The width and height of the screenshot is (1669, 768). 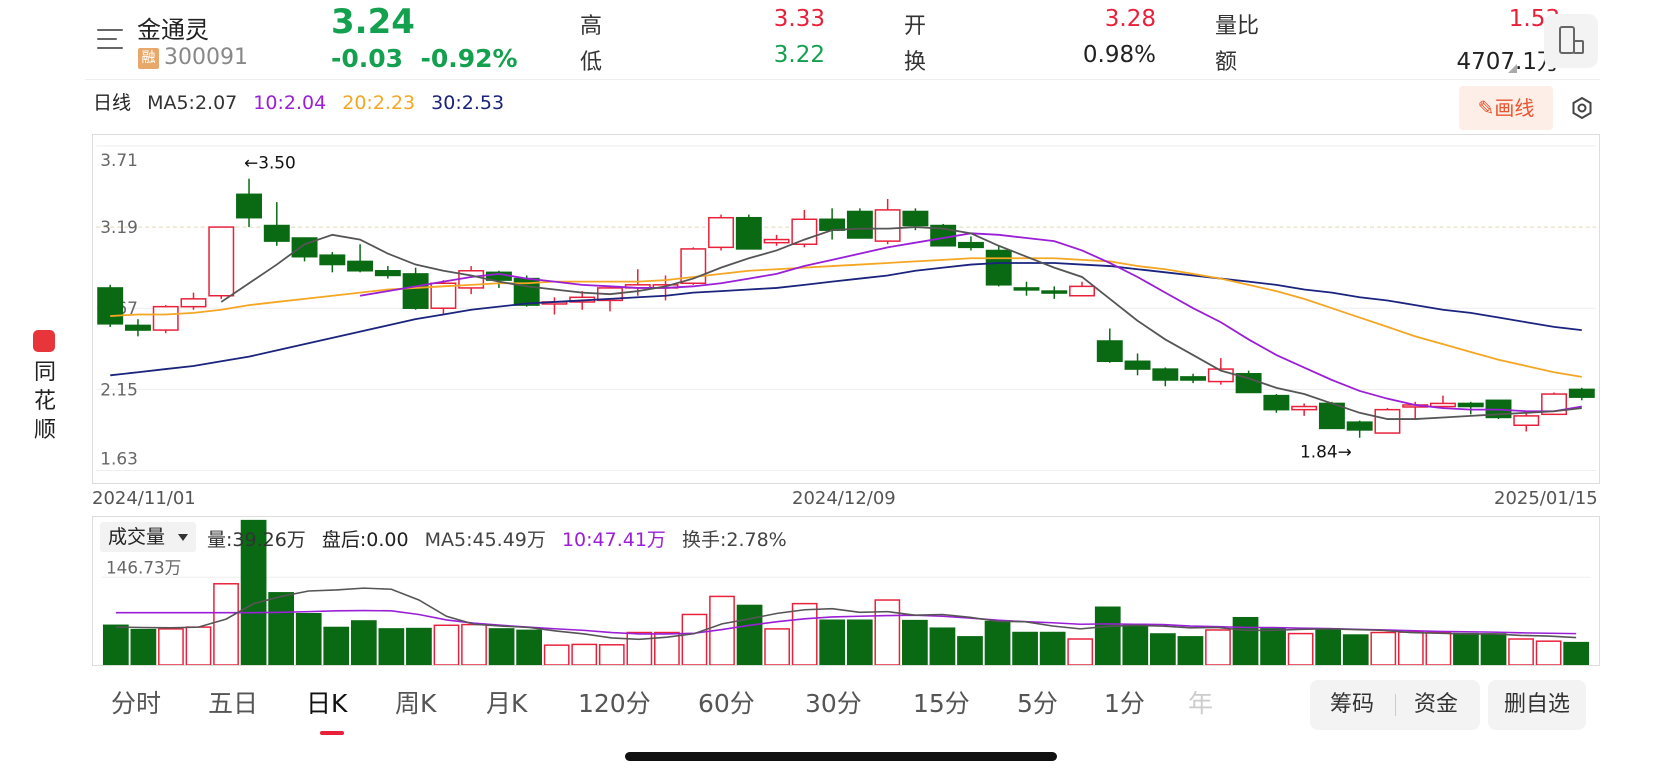 I want to click on ma30-line, so click(x=846, y=319).